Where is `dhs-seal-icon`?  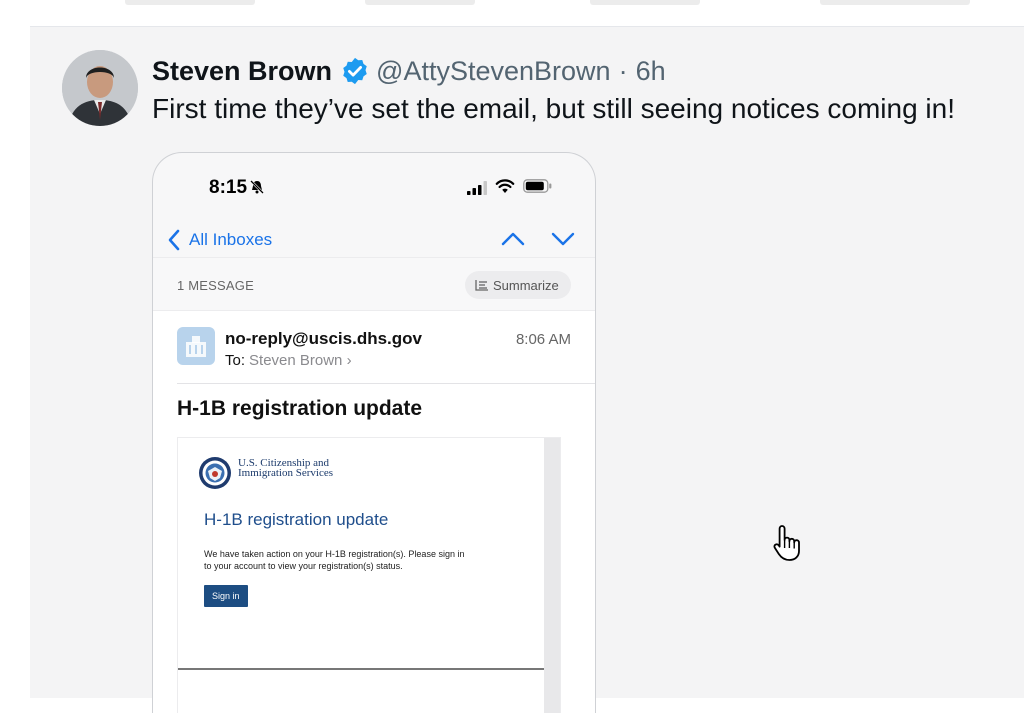
dhs-seal-icon is located at coordinates (215, 473).